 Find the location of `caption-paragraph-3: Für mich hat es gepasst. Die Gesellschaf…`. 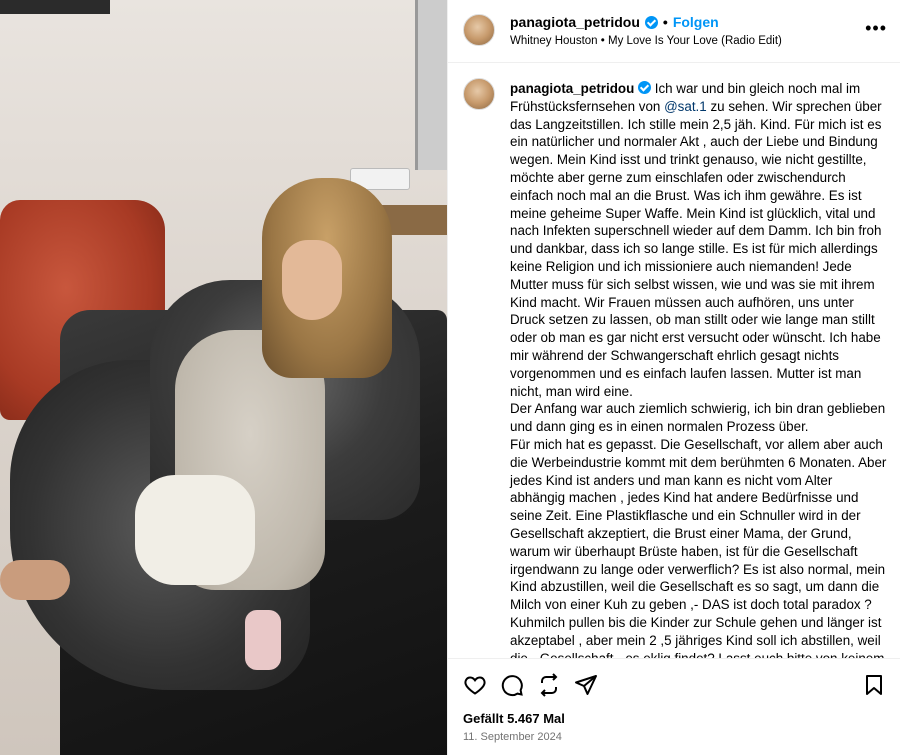

caption-paragraph-3: Für mich hat es gepasst. Die Gesellschaf… is located at coordinates (699, 547).